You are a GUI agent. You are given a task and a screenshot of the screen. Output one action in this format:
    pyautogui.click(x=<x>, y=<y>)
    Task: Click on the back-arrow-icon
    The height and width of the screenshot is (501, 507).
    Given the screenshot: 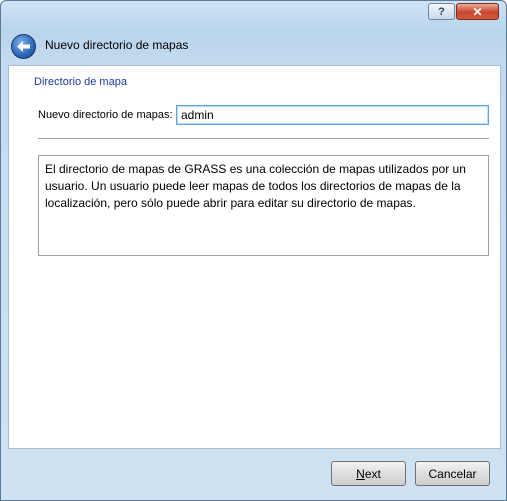 What is the action you would take?
    pyautogui.click(x=23, y=46)
    